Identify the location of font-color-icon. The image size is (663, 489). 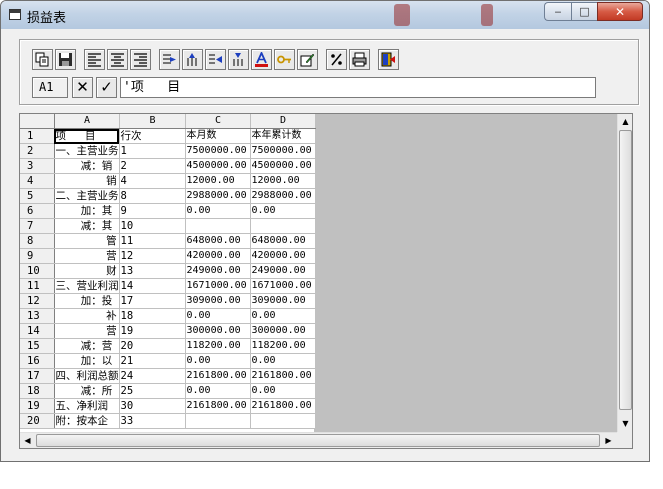
(261, 59).